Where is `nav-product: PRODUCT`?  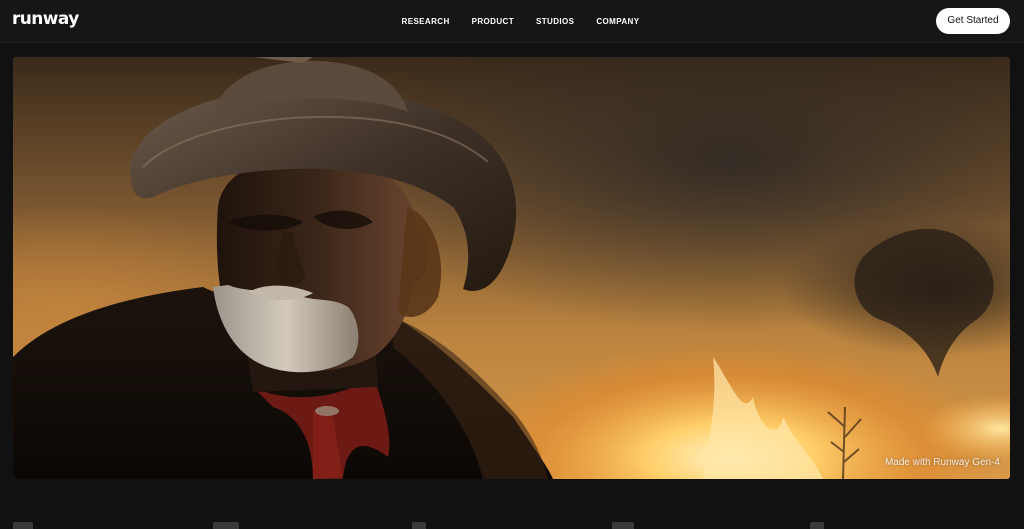
nav-product: PRODUCT is located at coordinates (493, 22).